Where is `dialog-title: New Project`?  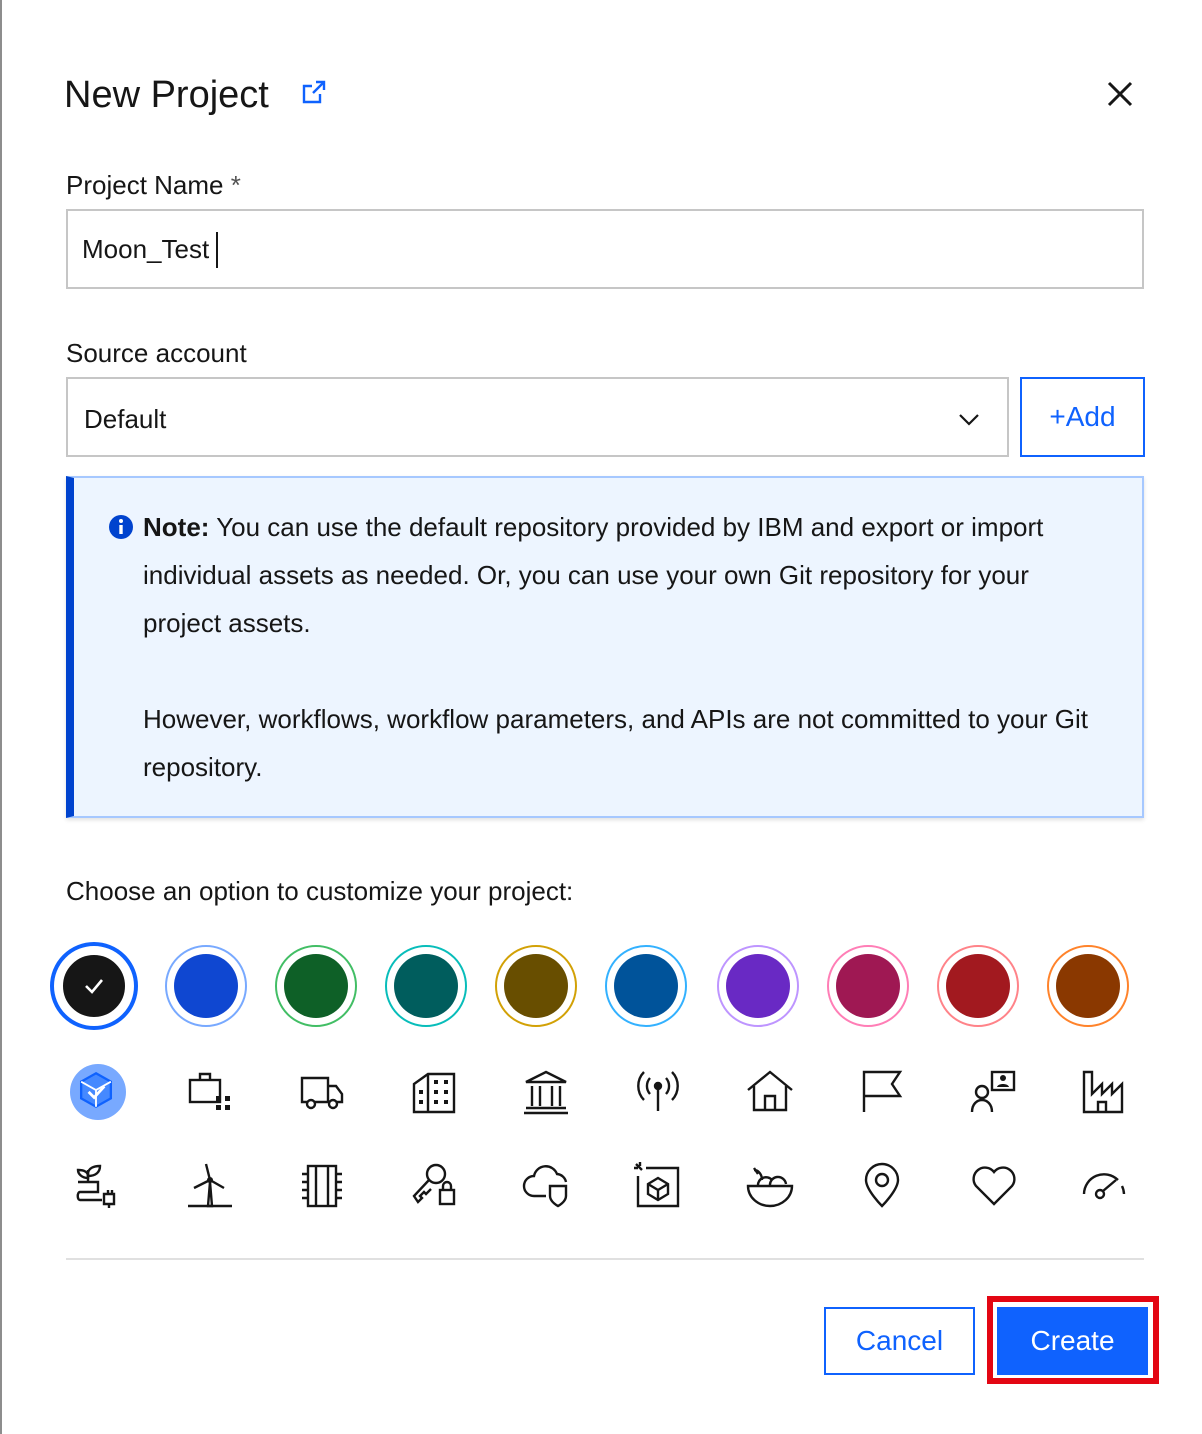
dialog-title: New Project is located at coordinates (166, 95).